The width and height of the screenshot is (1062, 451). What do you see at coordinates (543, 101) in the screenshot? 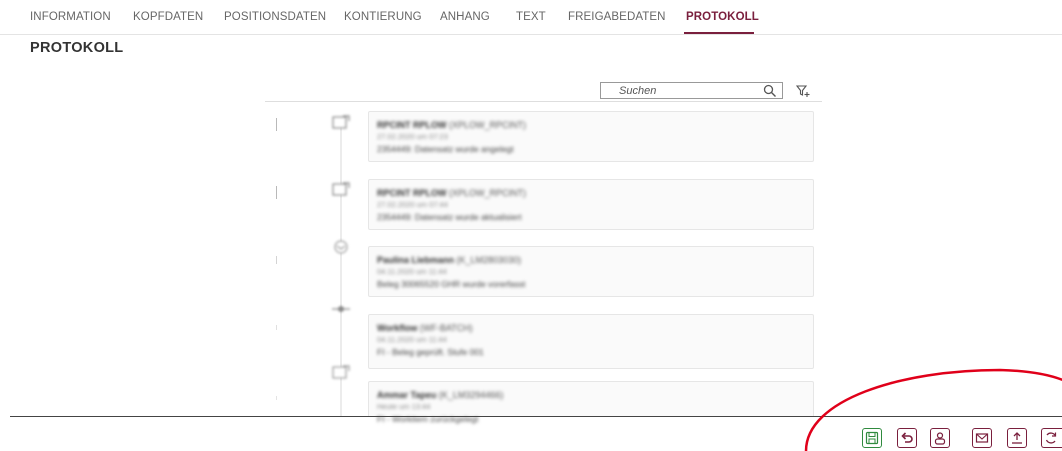
I see `protocol-panel-divider` at bounding box center [543, 101].